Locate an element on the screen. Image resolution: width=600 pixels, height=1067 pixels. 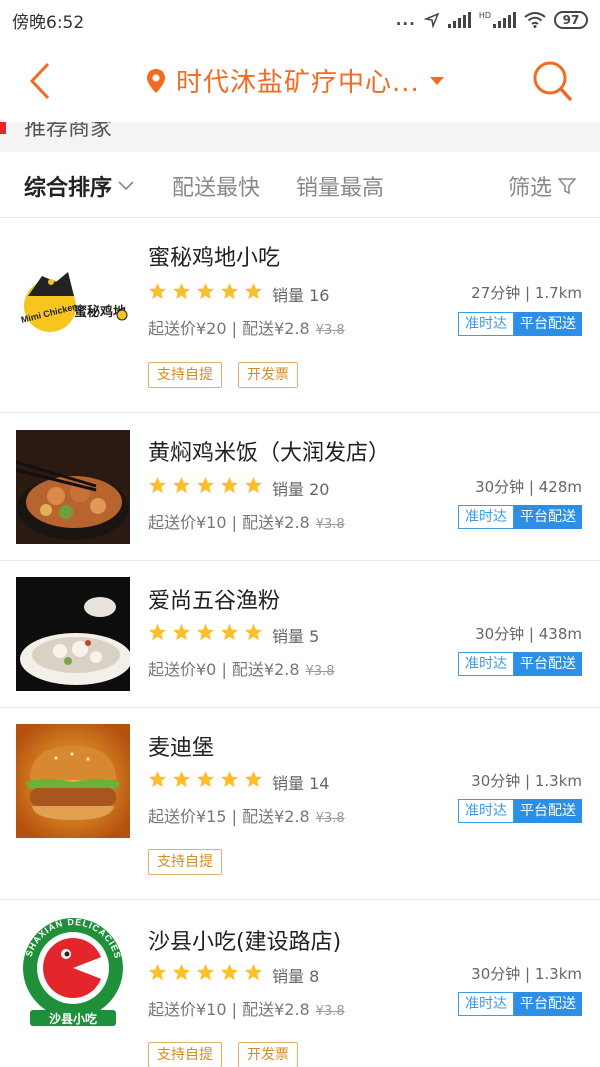
fee-info: 起送价¥15 | 配送¥2.8 ¥3.8 is located at coordinates (246, 815).